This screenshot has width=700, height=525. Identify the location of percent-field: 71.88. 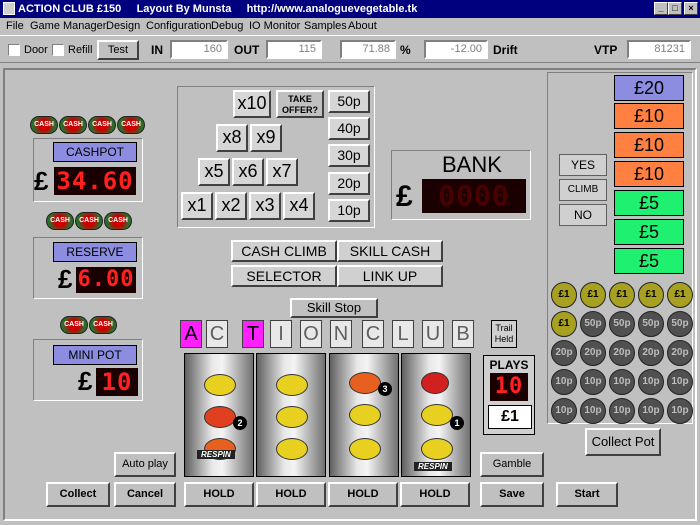
(368, 49).